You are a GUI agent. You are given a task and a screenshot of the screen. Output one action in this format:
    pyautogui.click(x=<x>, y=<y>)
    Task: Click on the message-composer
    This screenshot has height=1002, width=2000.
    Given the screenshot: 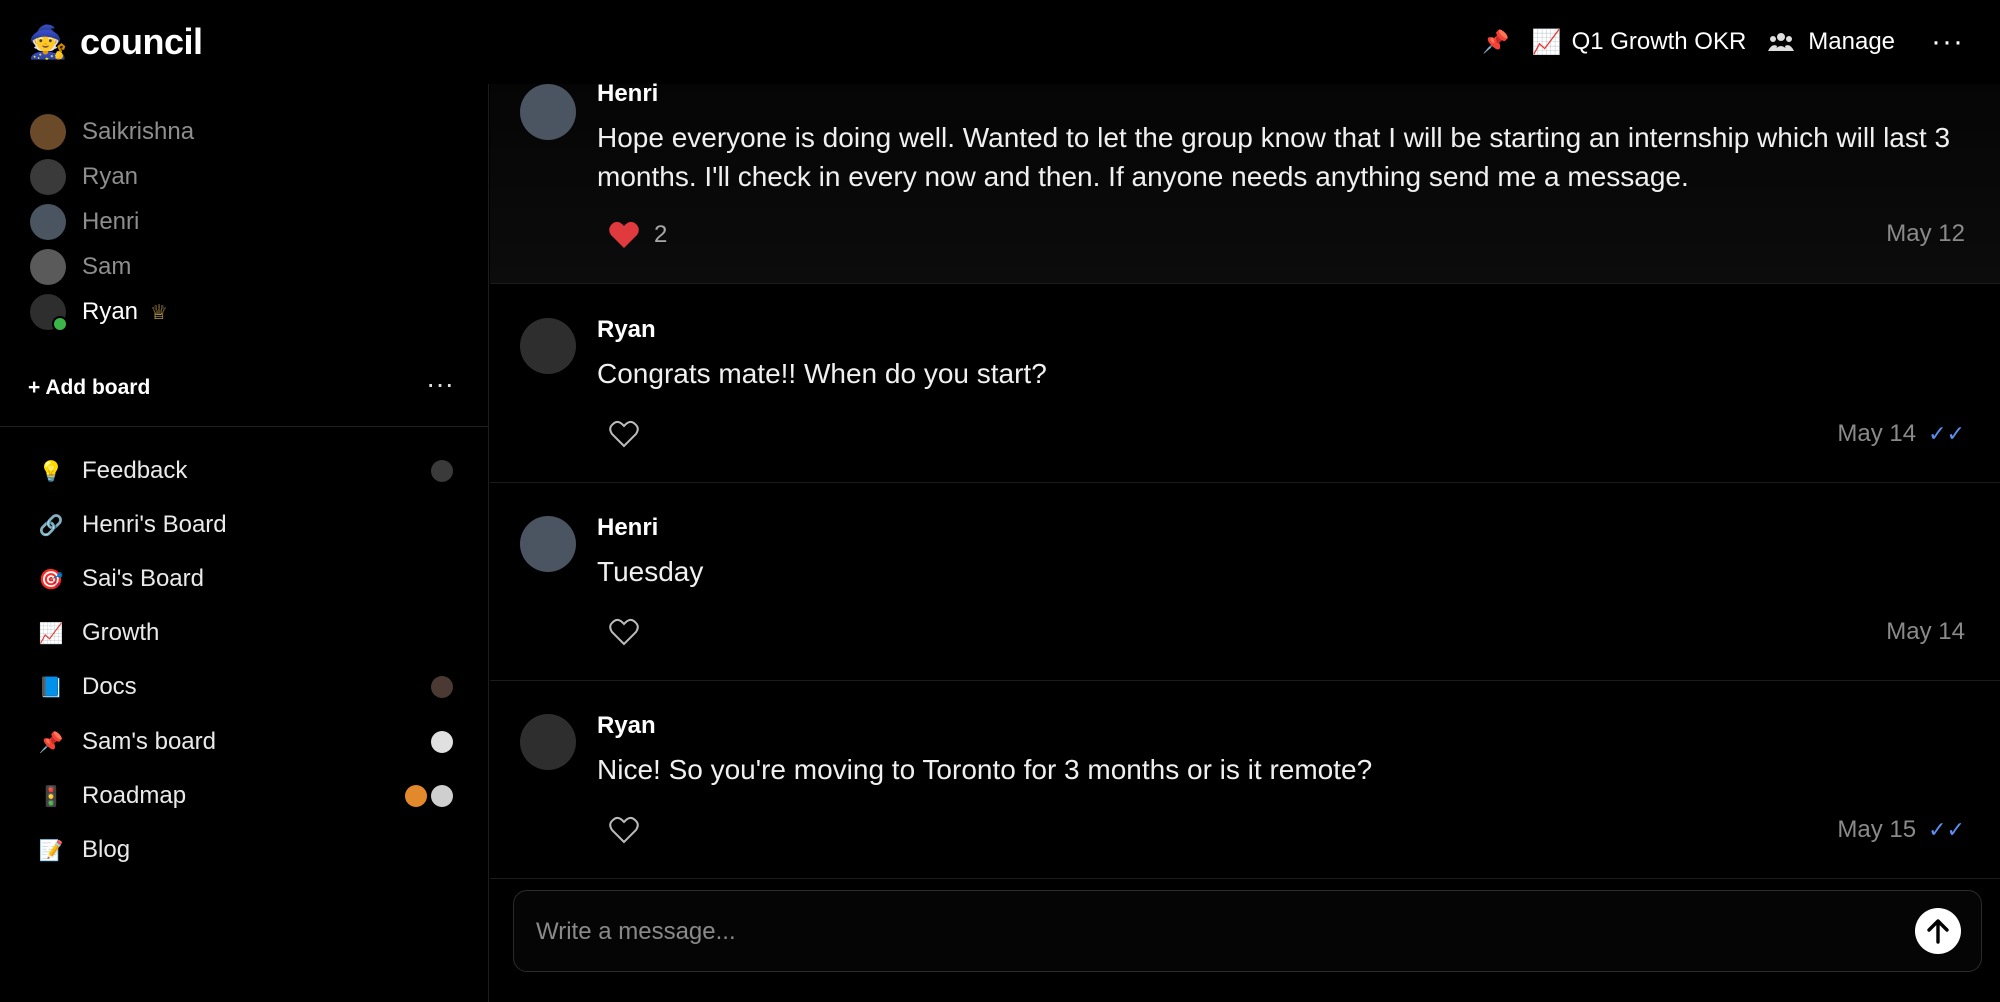 What is the action you would take?
    pyautogui.click(x=1247, y=931)
    